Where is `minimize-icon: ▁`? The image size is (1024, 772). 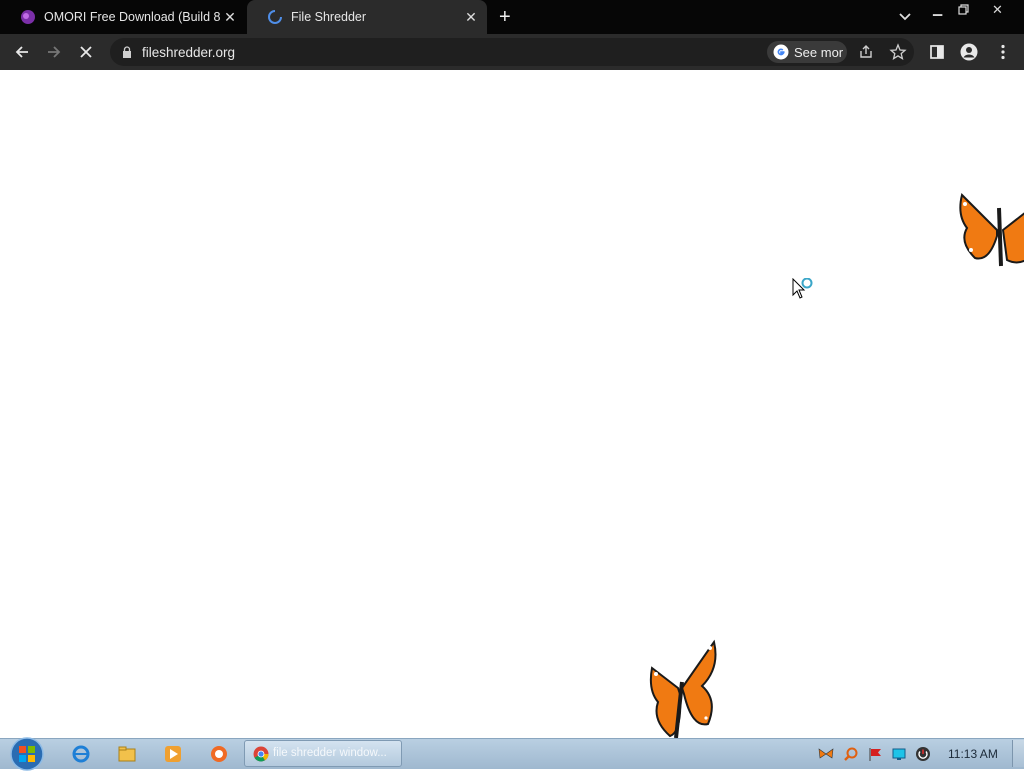
minimize-icon: ▁ is located at coordinates (937, 9).